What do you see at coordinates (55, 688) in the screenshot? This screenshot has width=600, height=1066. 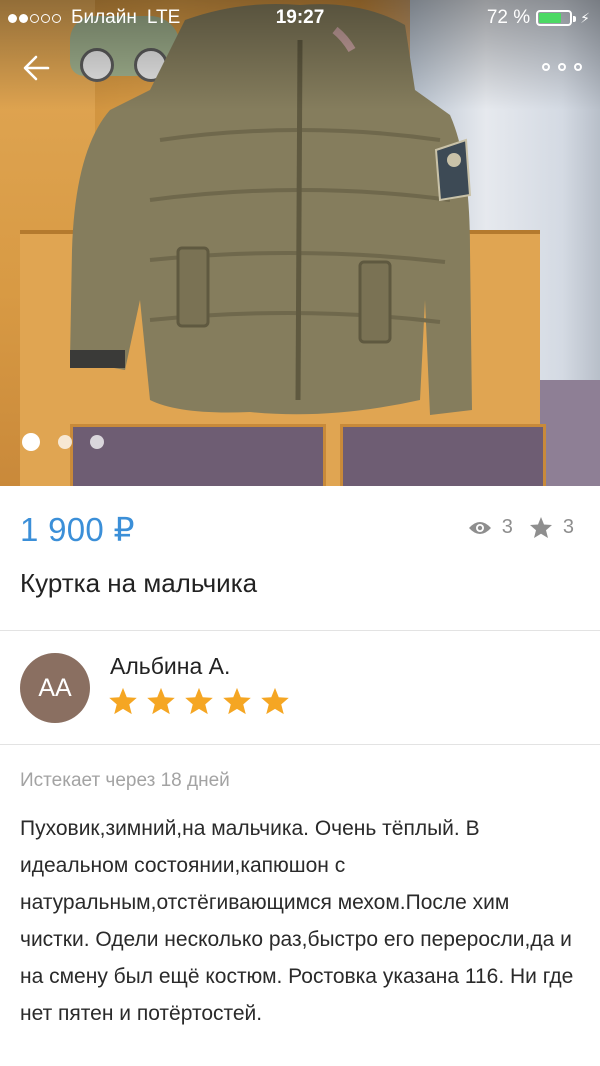 I see `avatar: АА` at bounding box center [55, 688].